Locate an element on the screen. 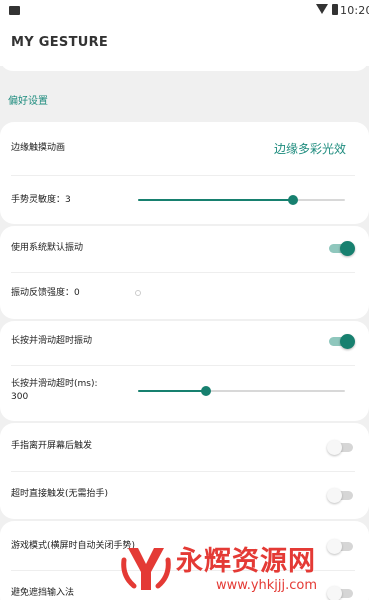  long-press-vibration-row: 长按并滑动超时振动 is located at coordinates (184, 343).